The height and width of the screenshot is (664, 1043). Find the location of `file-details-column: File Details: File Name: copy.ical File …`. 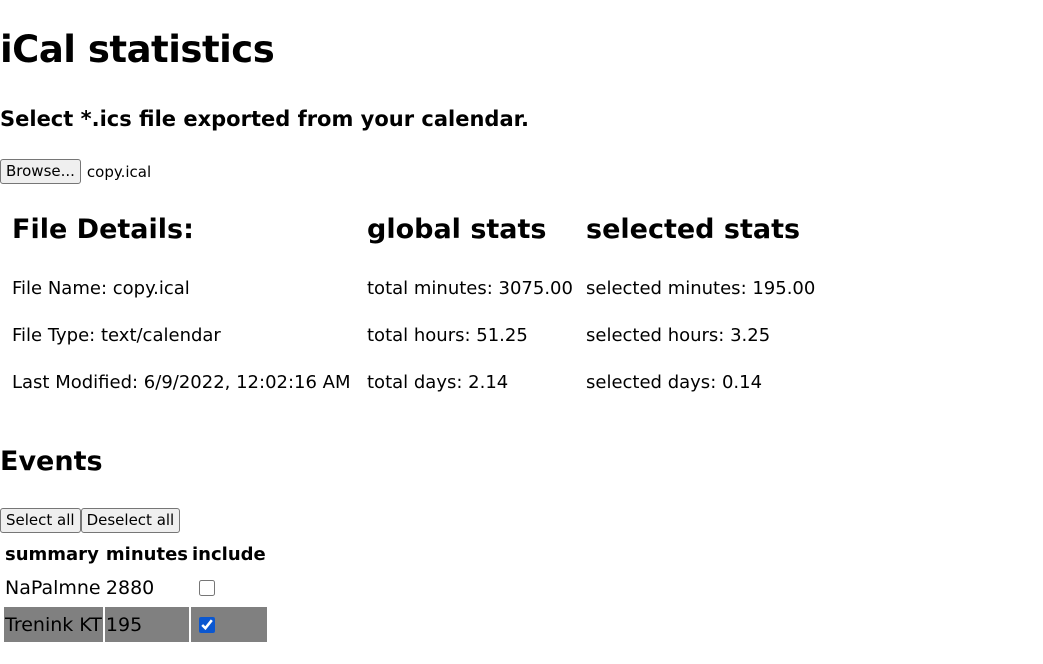

file-details-column: File Details: File Name: copy.ical File … is located at coordinates (181, 301).